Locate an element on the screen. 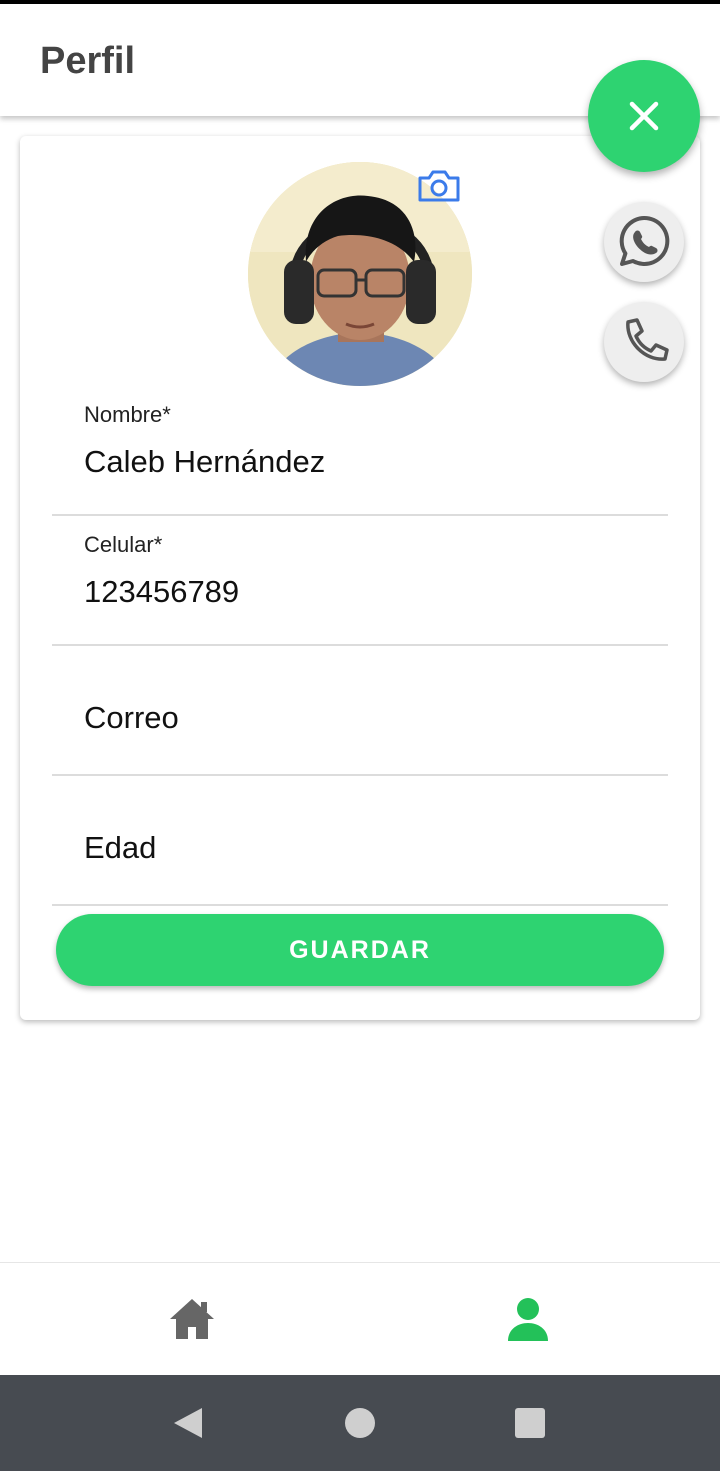 The height and width of the screenshot is (1471, 720). recents-icon is located at coordinates (530, 1423).